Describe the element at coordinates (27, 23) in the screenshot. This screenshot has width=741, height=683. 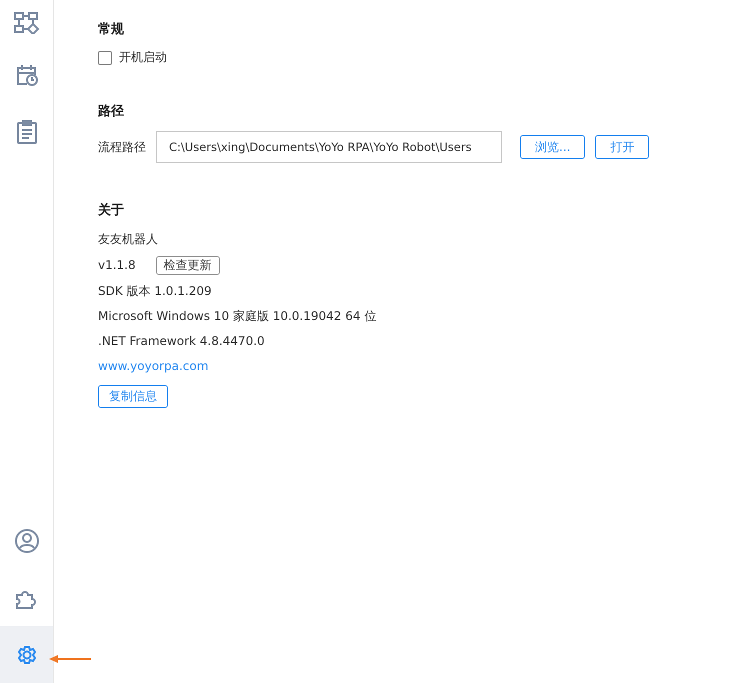
I see `flowchart-icon` at that location.